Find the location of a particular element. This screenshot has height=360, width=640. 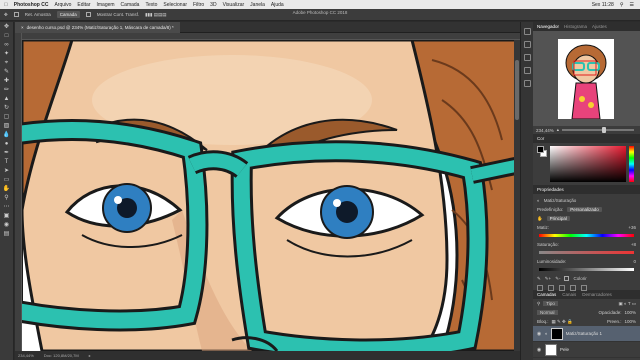

ruler-left is located at coordinates (18, 192).